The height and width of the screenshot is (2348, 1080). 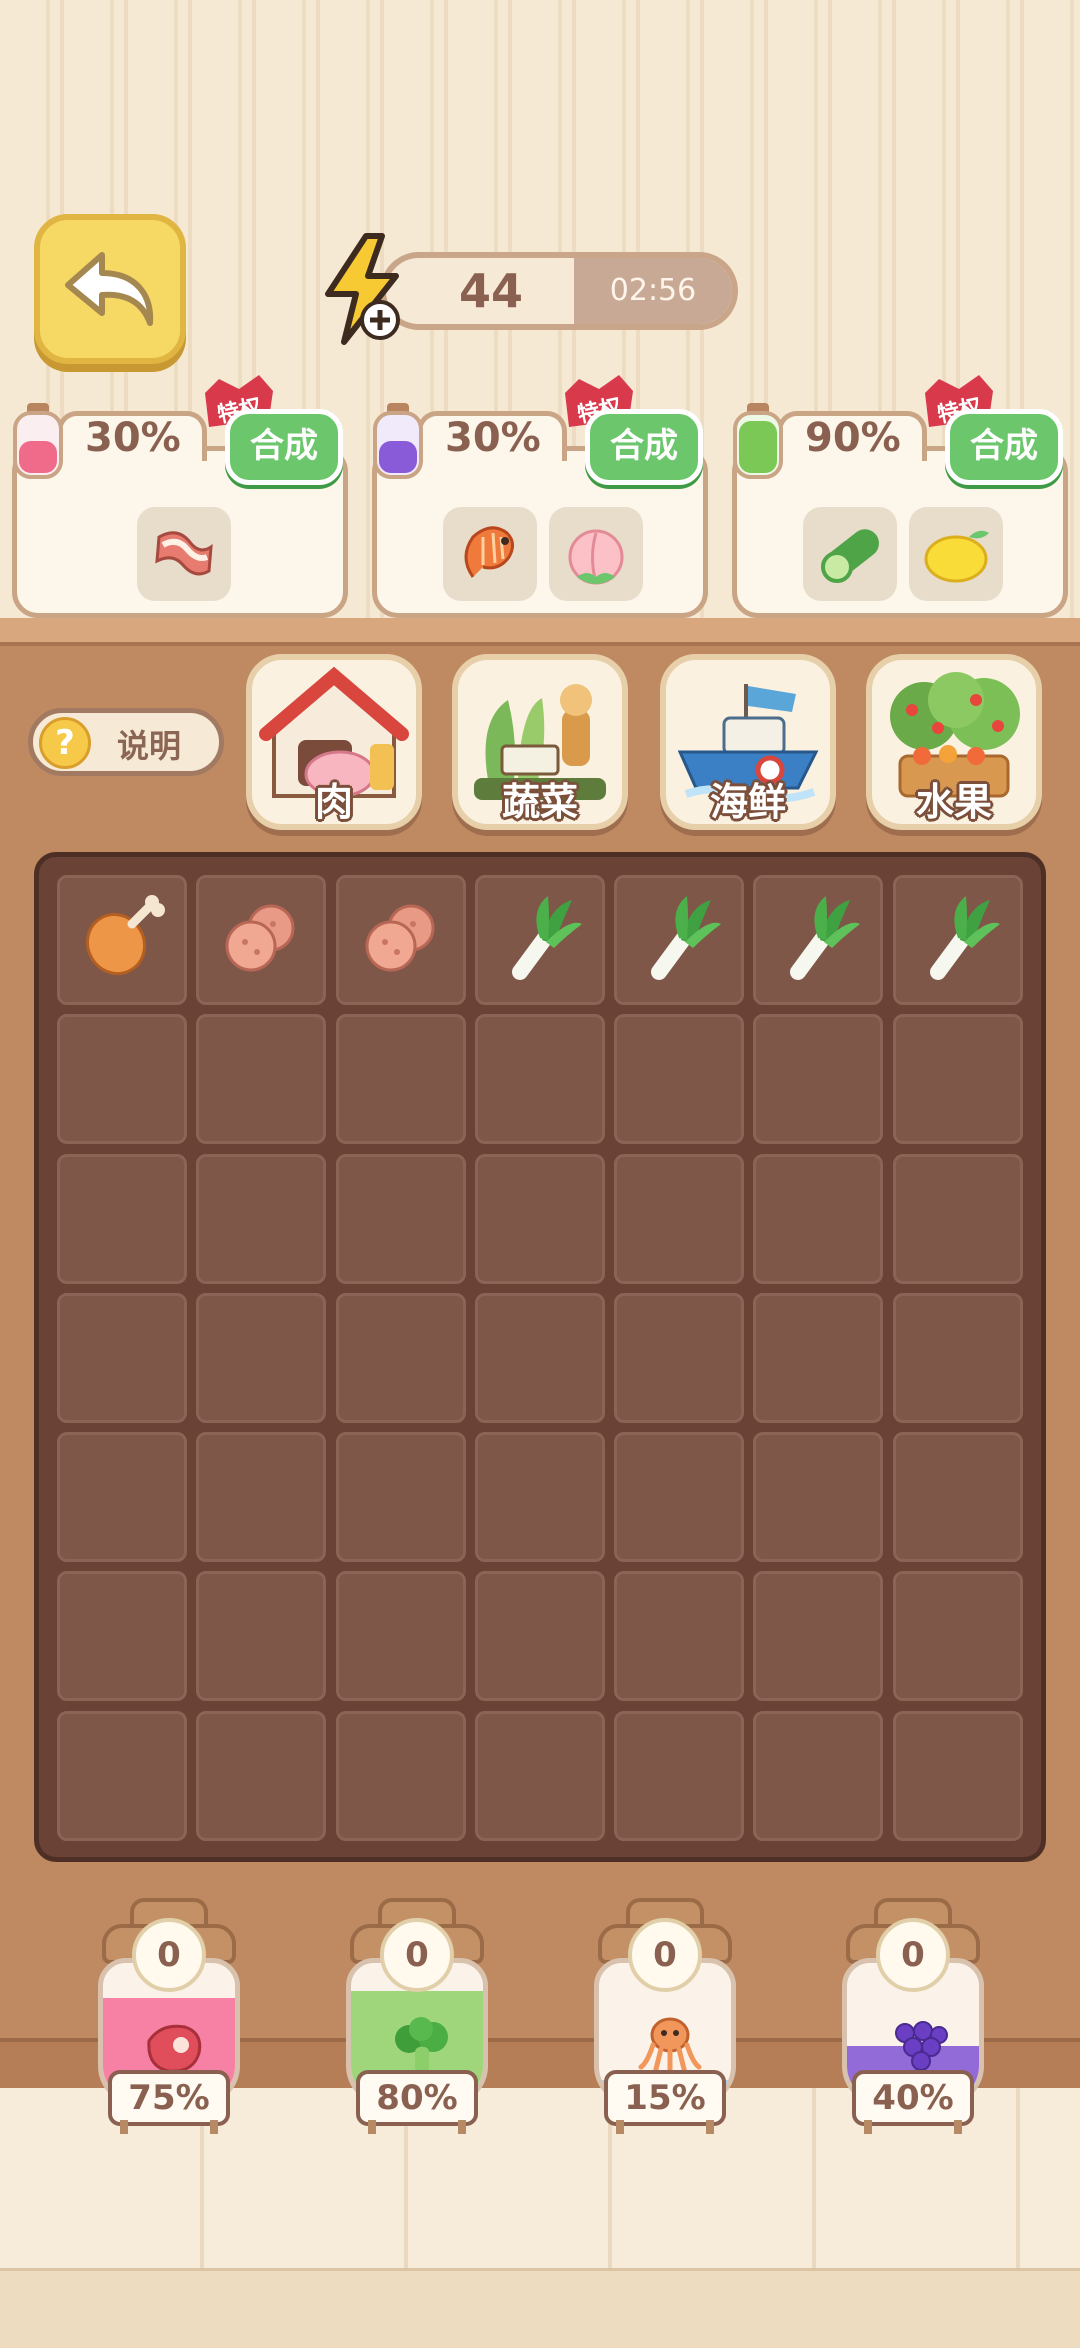 I want to click on lemon-icon, so click(x=956, y=556).